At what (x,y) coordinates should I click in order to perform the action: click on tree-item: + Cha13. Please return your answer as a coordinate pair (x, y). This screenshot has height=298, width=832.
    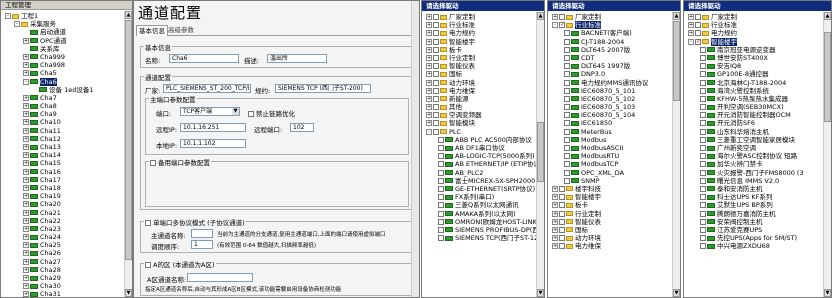
    Looking at the image, I should click on (64, 147).